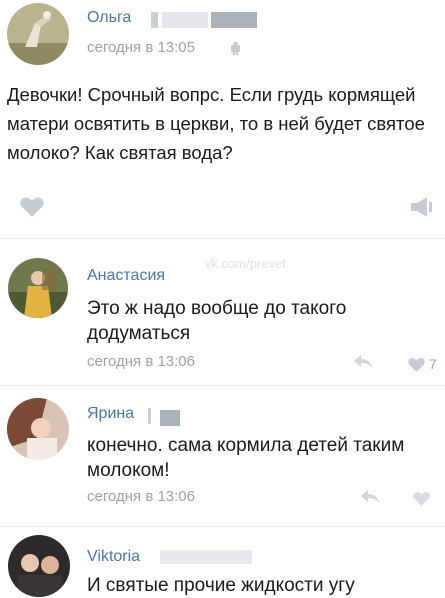  I want to click on comment-author-anastasia: Анастасия, so click(126, 276).